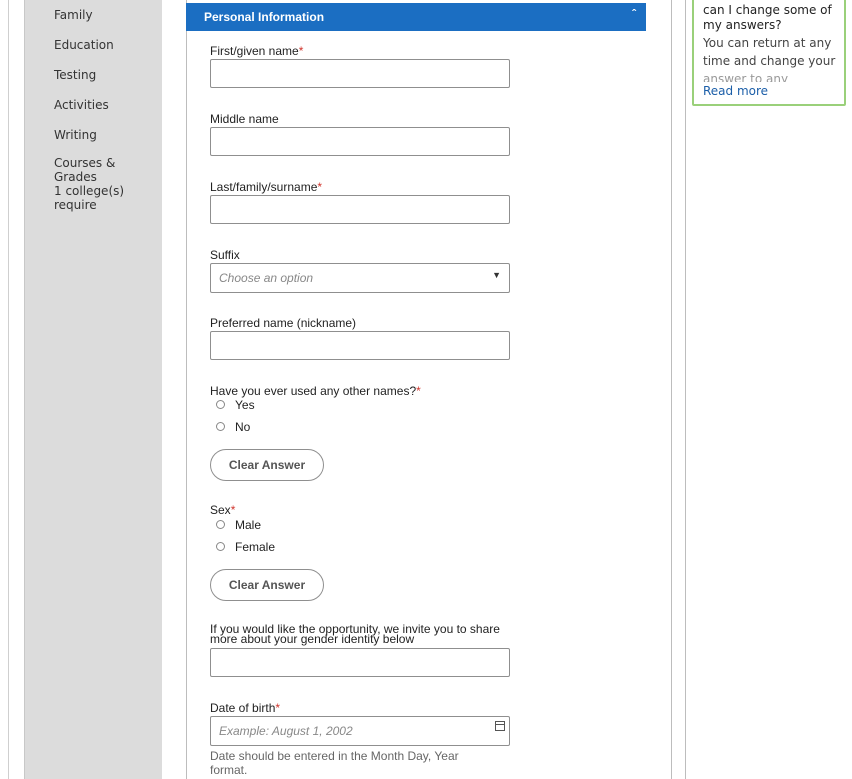  I want to click on sidebar-item-writing: Writing, so click(75, 135).